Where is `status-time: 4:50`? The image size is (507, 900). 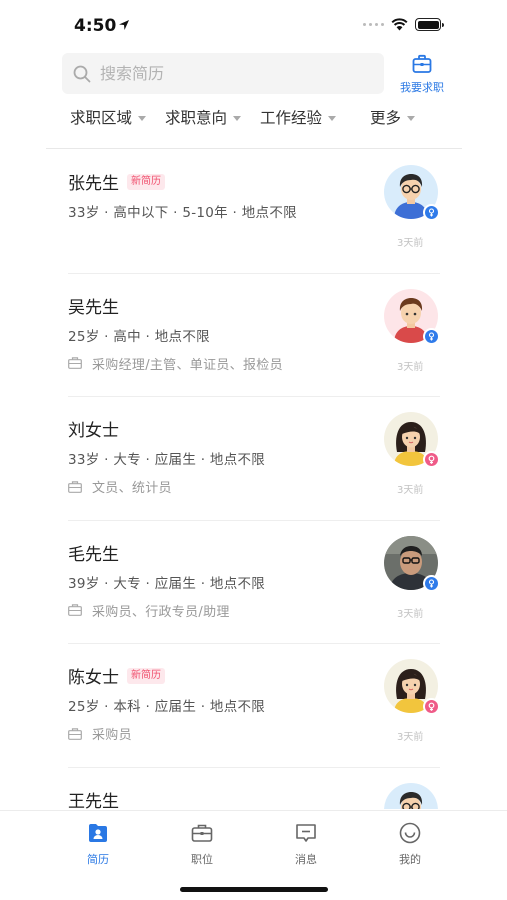 status-time: 4:50 is located at coordinates (95, 26).